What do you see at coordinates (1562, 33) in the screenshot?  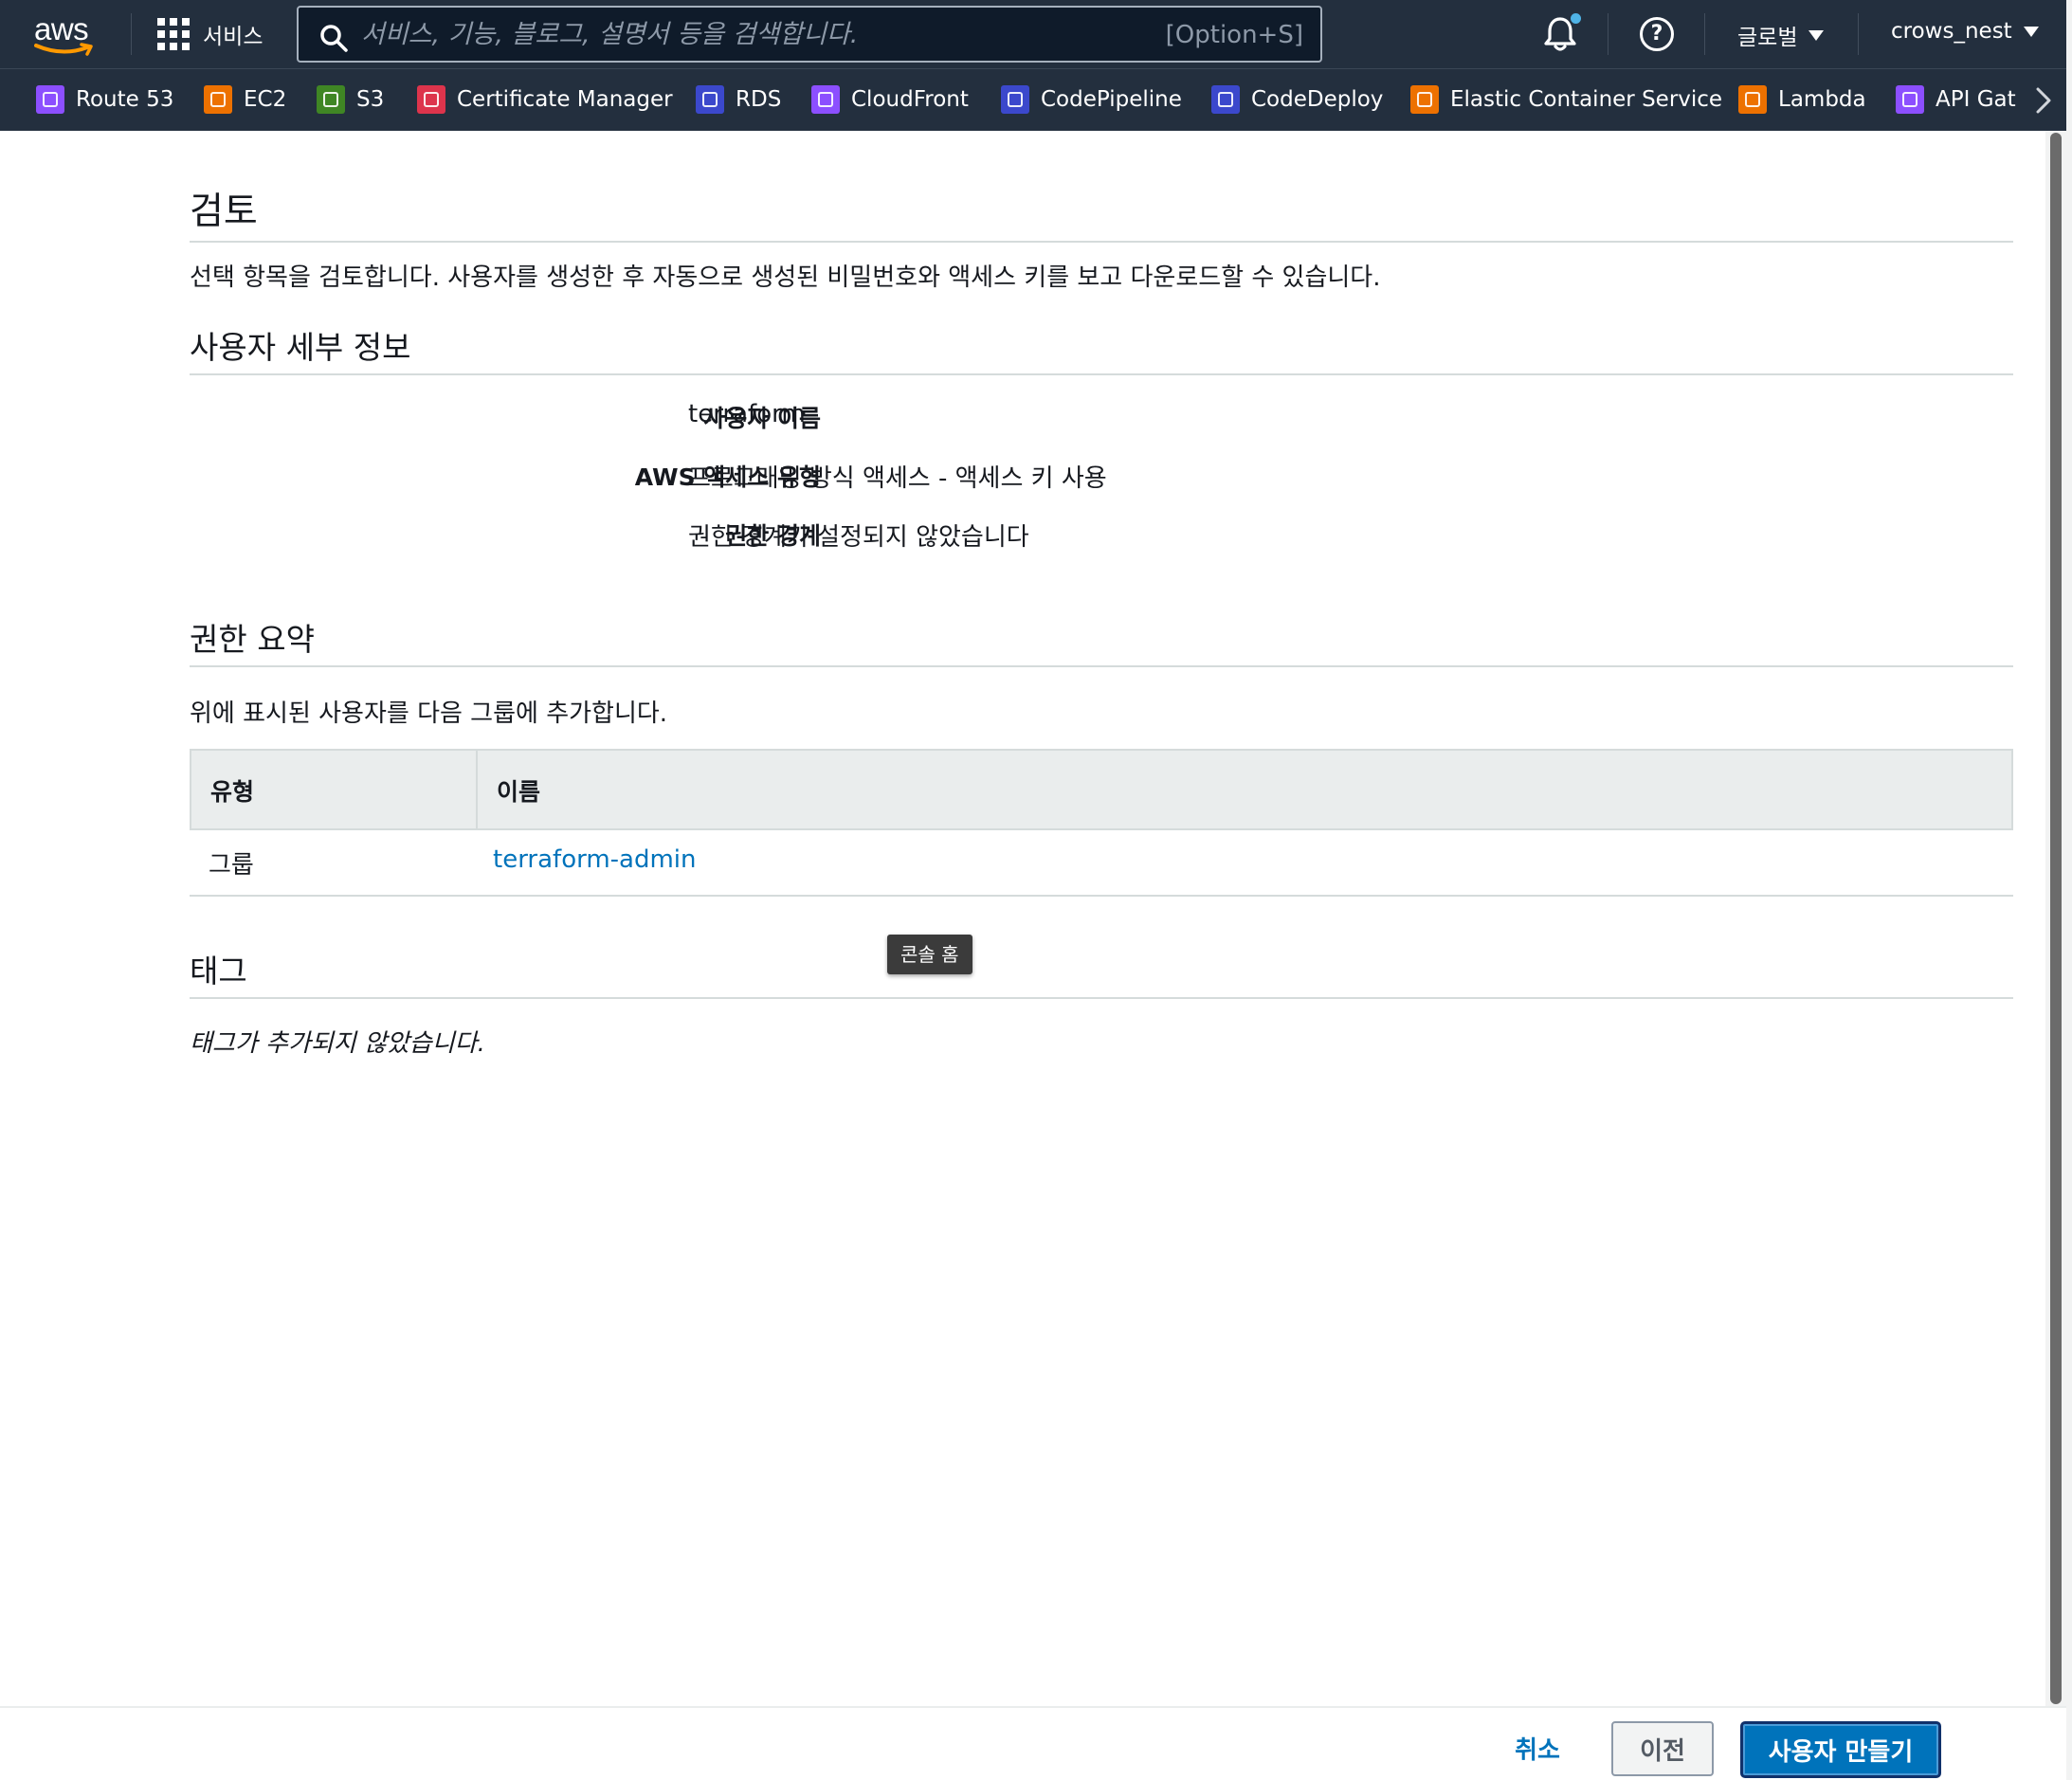 I see `notifications-button` at bounding box center [1562, 33].